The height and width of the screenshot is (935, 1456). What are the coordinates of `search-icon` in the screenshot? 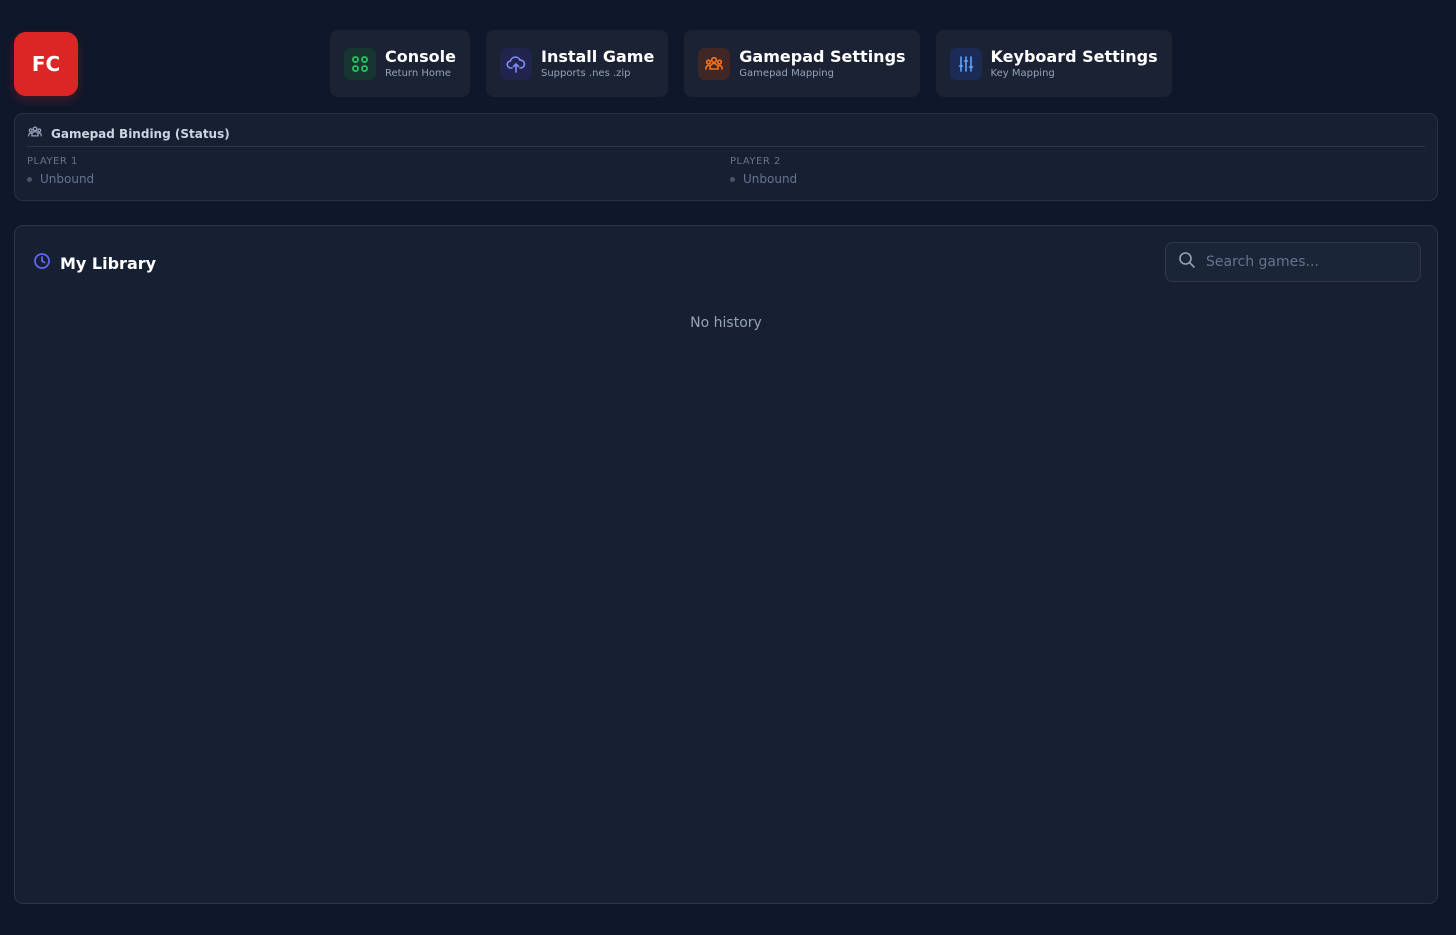 It's located at (1187, 262).